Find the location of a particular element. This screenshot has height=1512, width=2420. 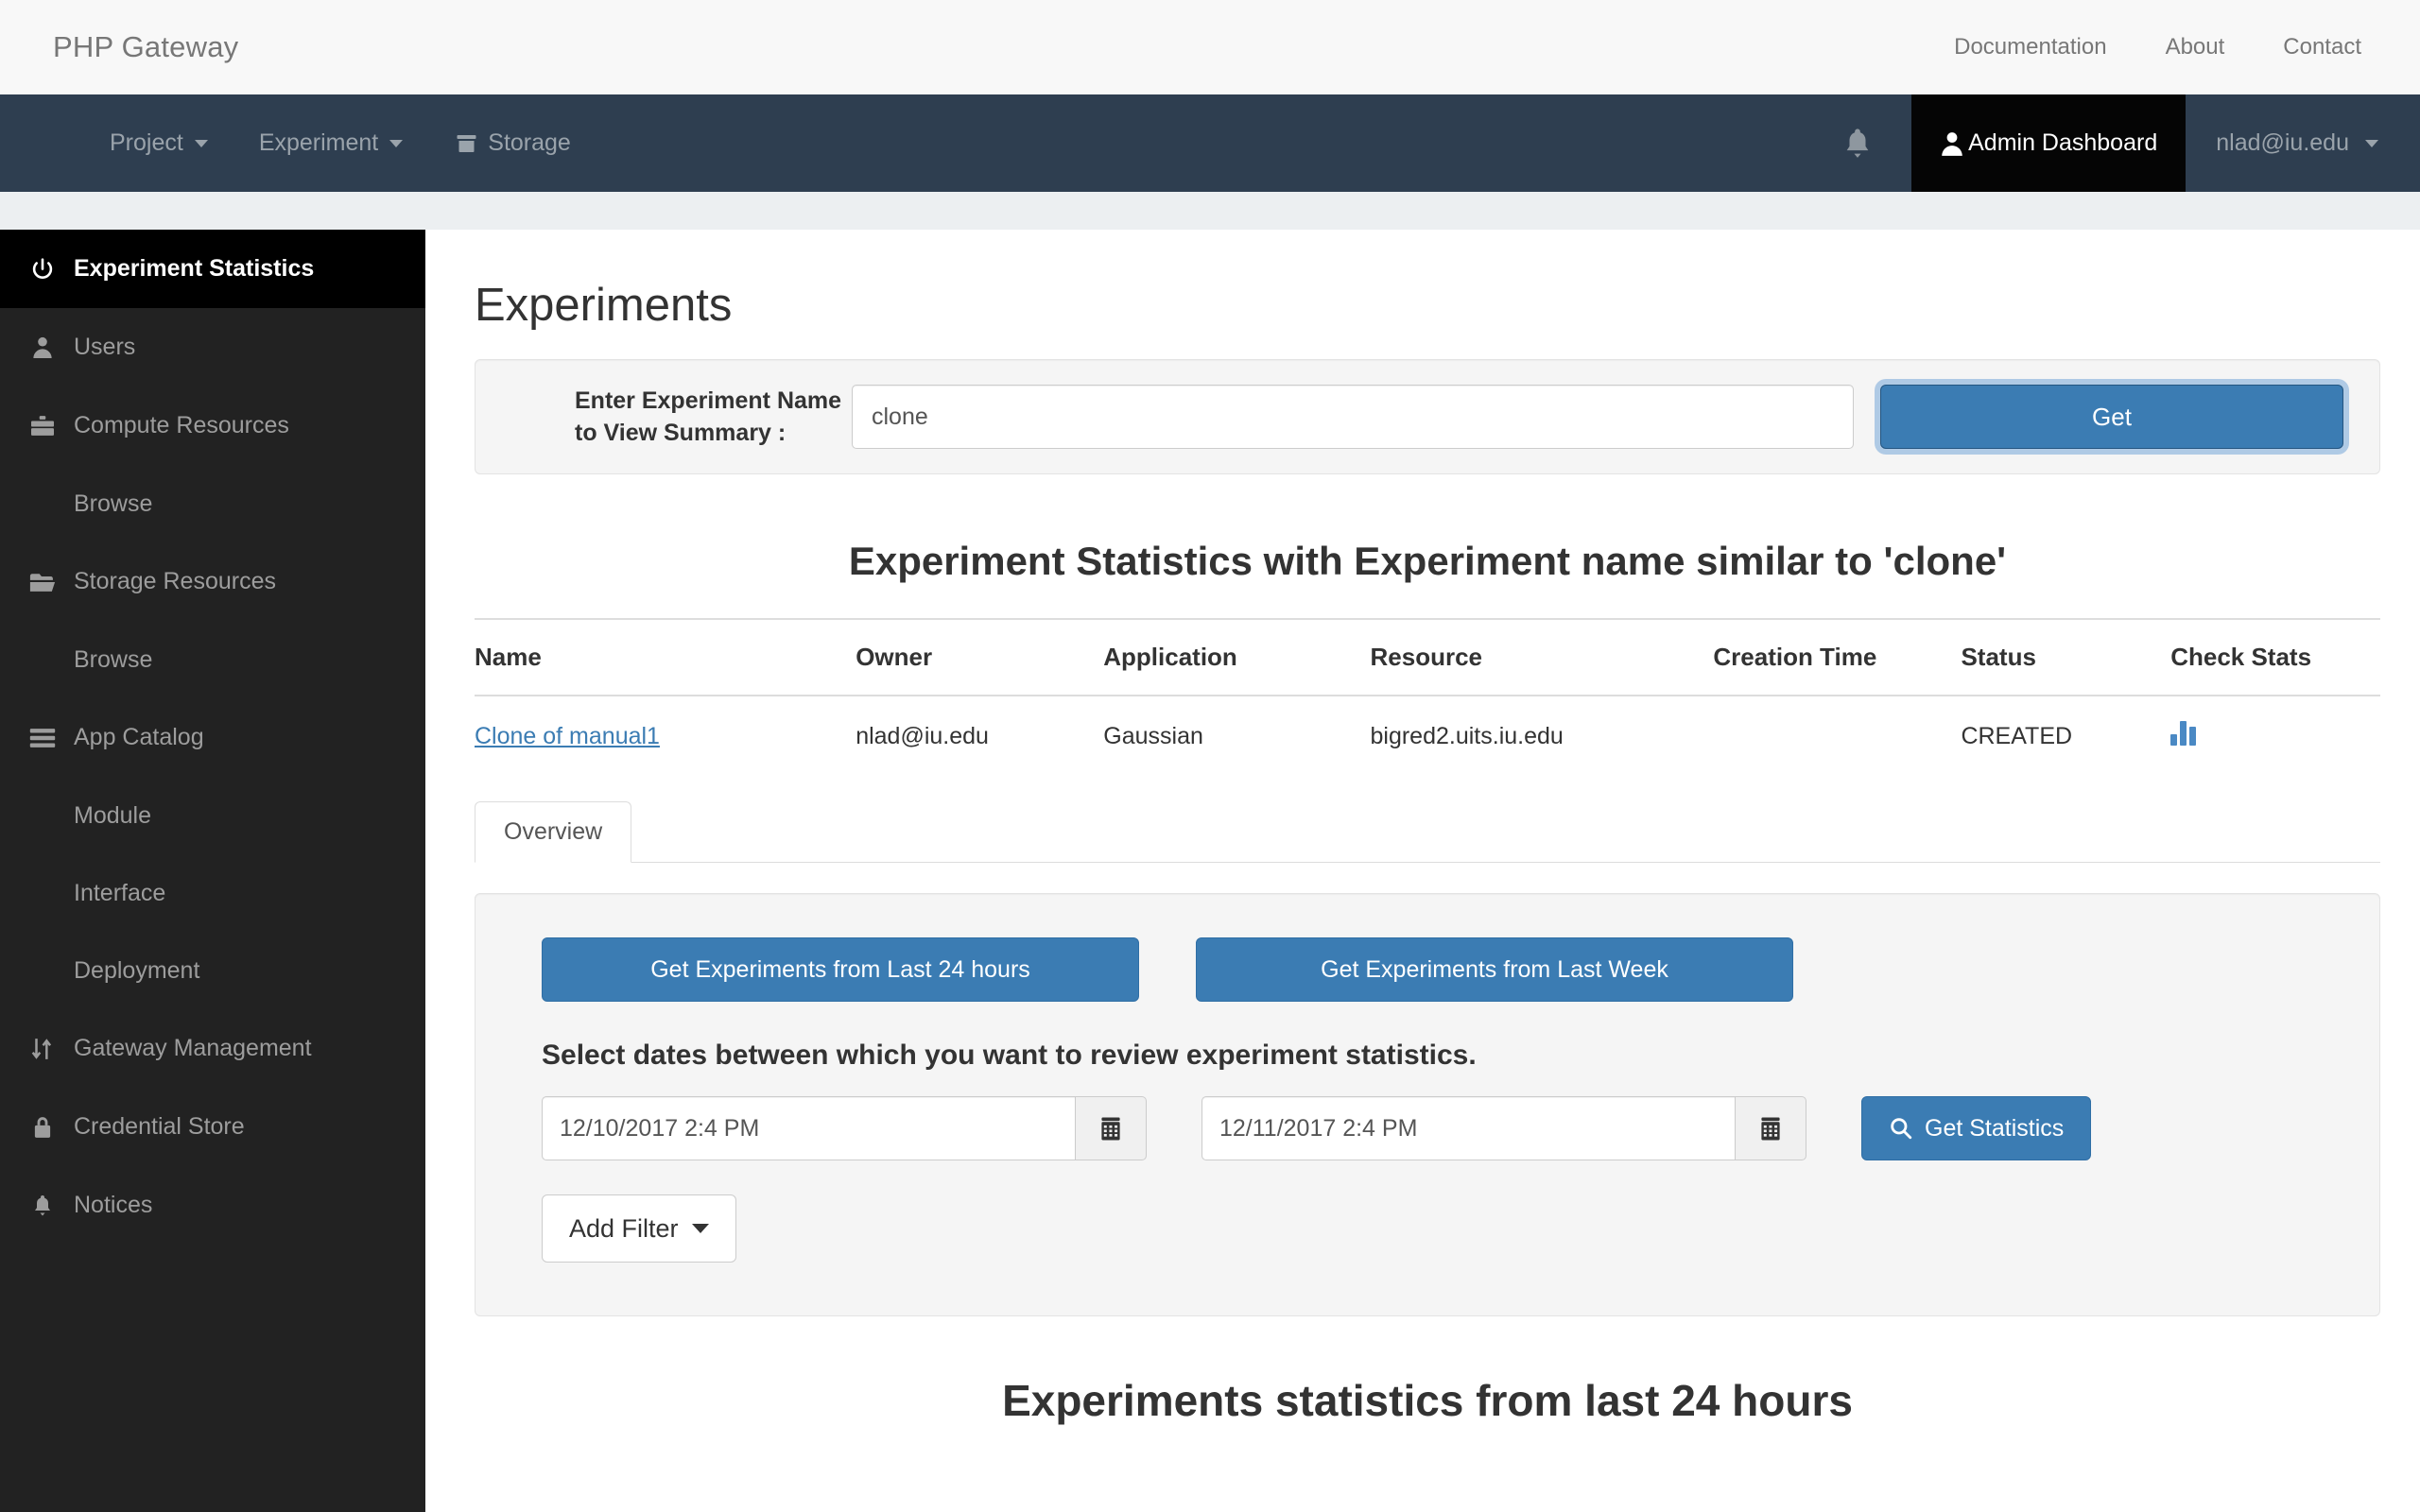

cell-resource: bigred2.uits.iu.edu is located at coordinates (1467, 736).